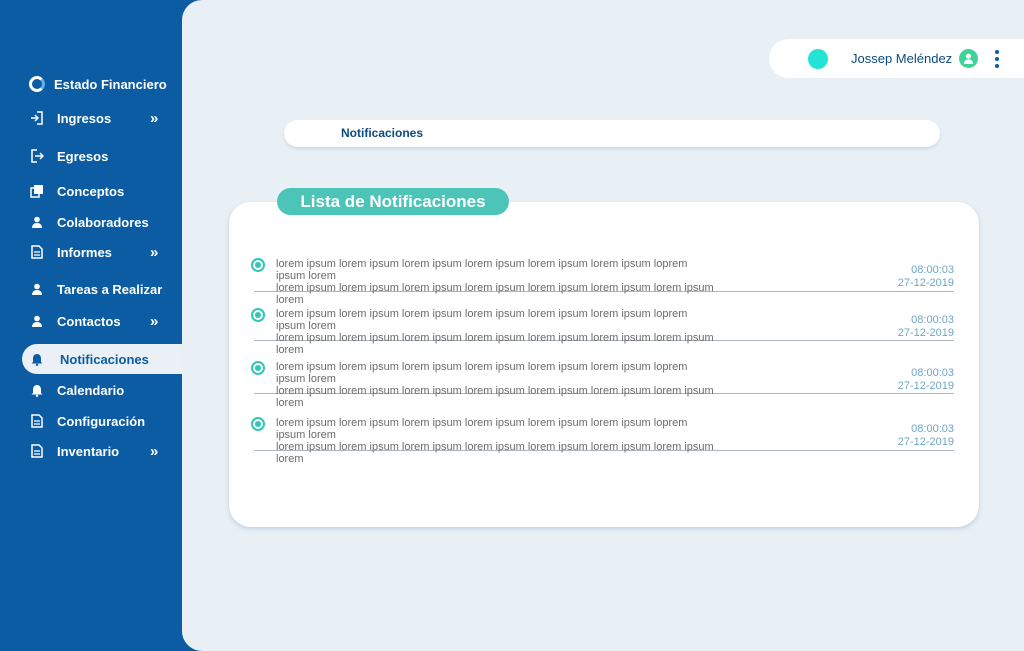 Image resolution: width=1024 pixels, height=651 pixels. What do you see at coordinates (83, 156) in the screenshot?
I see `sidebar-item-label: Egresos` at bounding box center [83, 156].